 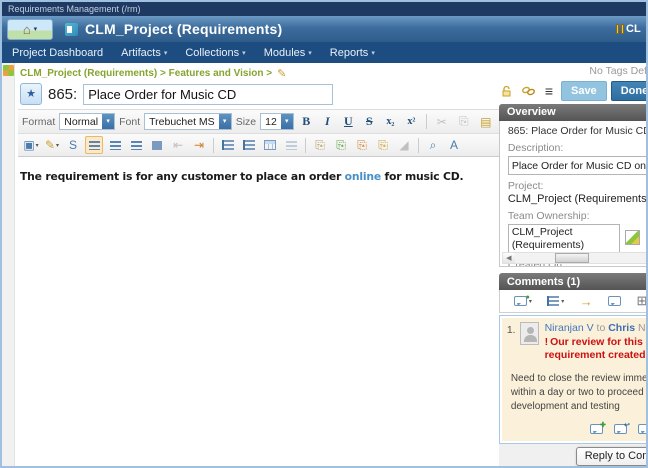 What do you see at coordinates (87, 121) in the screenshot?
I see `format-select: Normal ▾` at bounding box center [87, 121].